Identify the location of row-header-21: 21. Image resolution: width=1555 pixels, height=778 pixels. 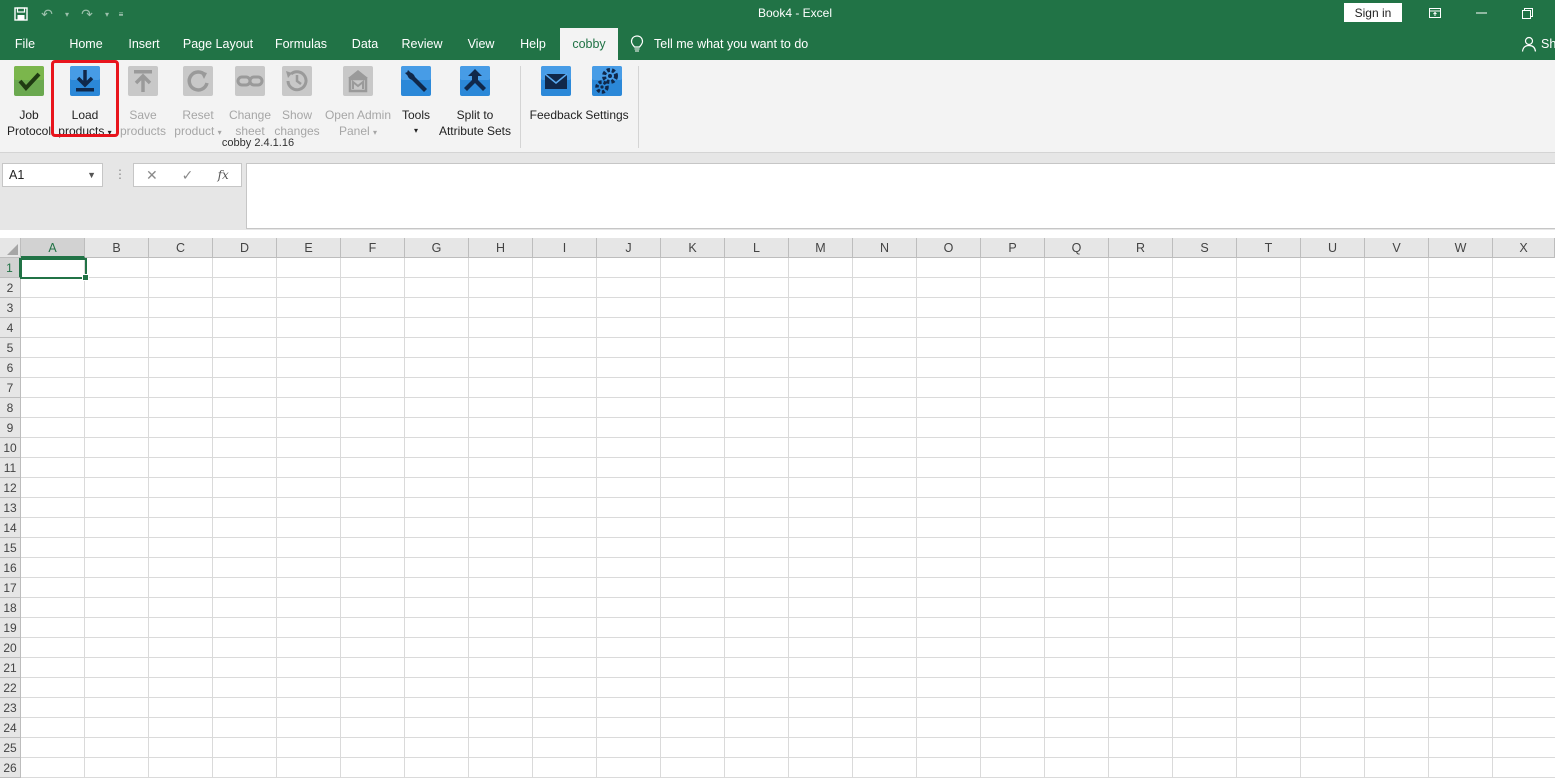
(10, 668).